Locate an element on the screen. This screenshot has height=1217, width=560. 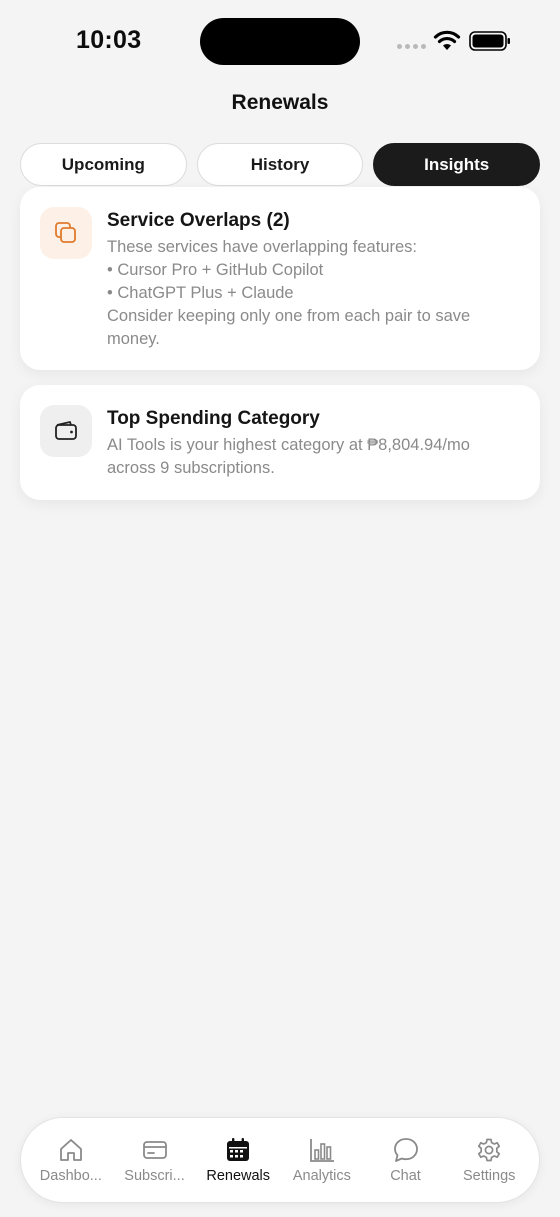
insight-title: Top Spending Category is located at coordinates (213, 418).